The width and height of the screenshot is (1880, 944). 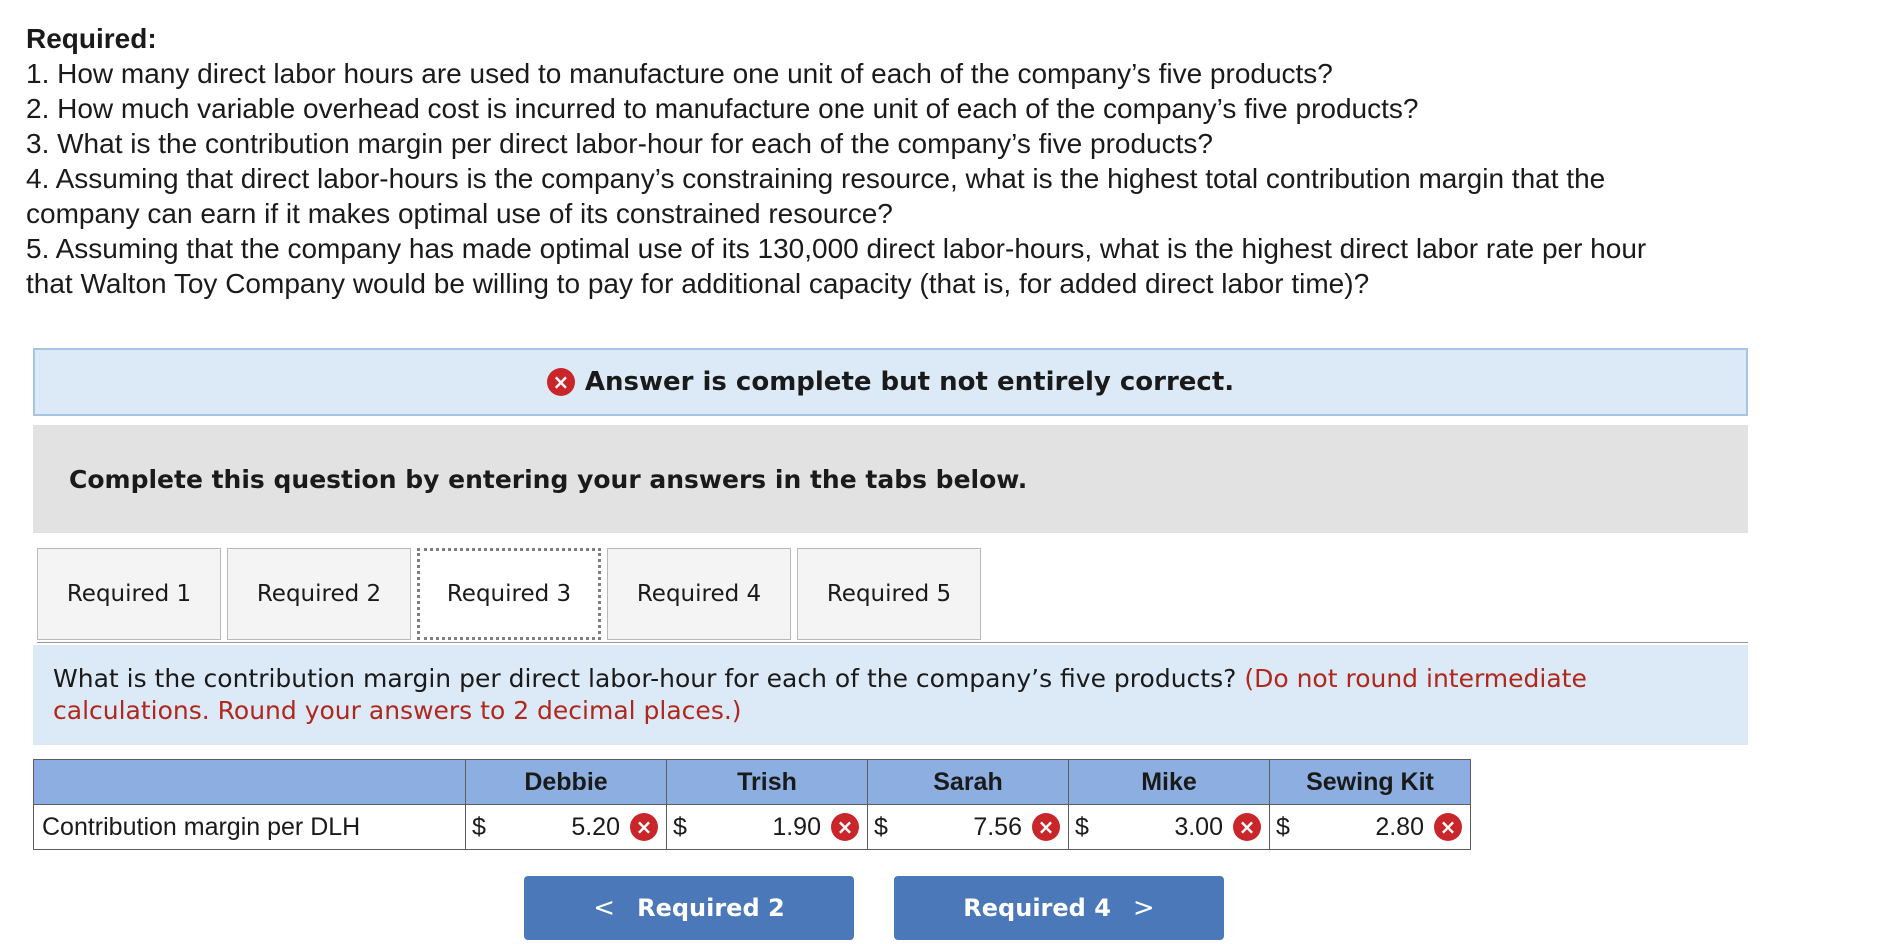 What do you see at coordinates (968, 782) in the screenshot?
I see `header-sarah: Sarah` at bounding box center [968, 782].